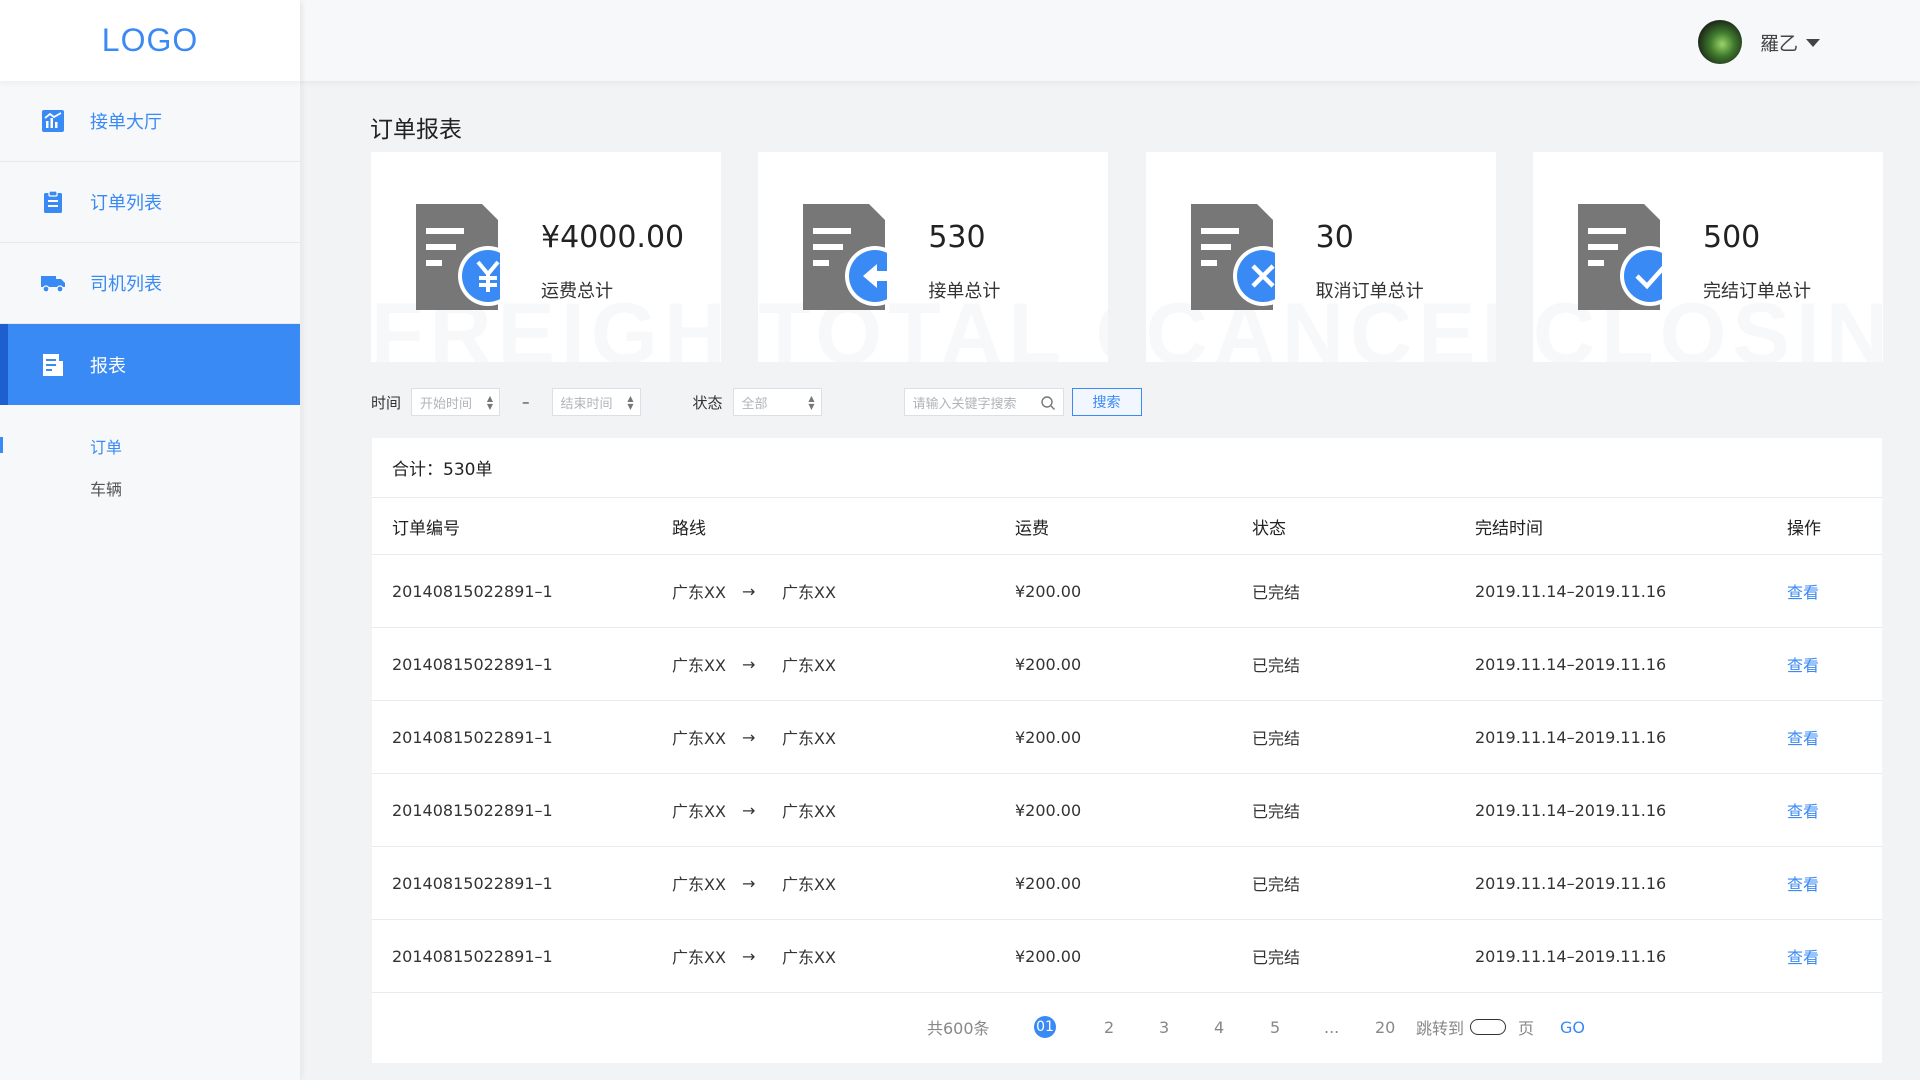 This screenshot has width=1920, height=1080. Describe the element at coordinates (958, 1028) in the screenshot. I see `pagination-total: 共600条` at that location.